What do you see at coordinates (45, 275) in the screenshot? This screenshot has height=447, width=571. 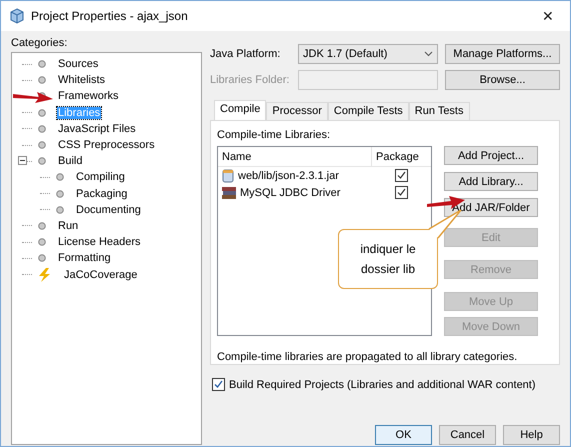 I see `lightning-icon` at bounding box center [45, 275].